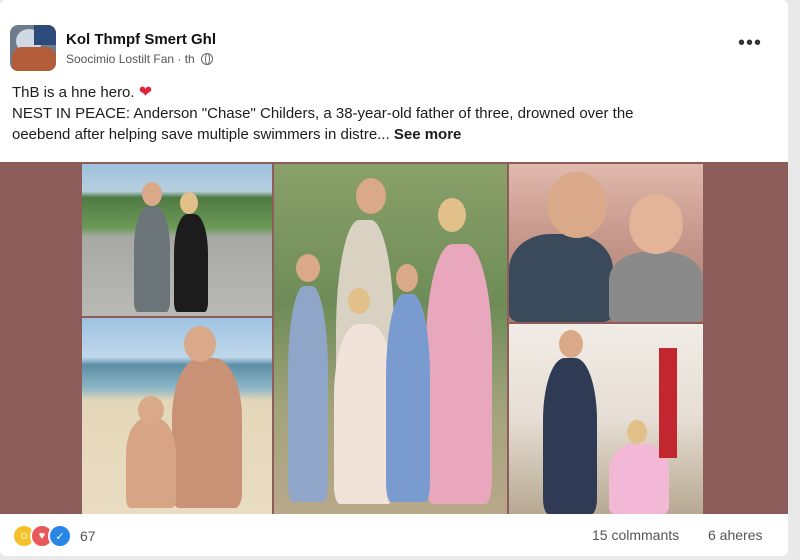  What do you see at coordinates (635, 535) in the screenshot?
I see `comments-count: 15 colmmants` at bounding box center [635, 535].